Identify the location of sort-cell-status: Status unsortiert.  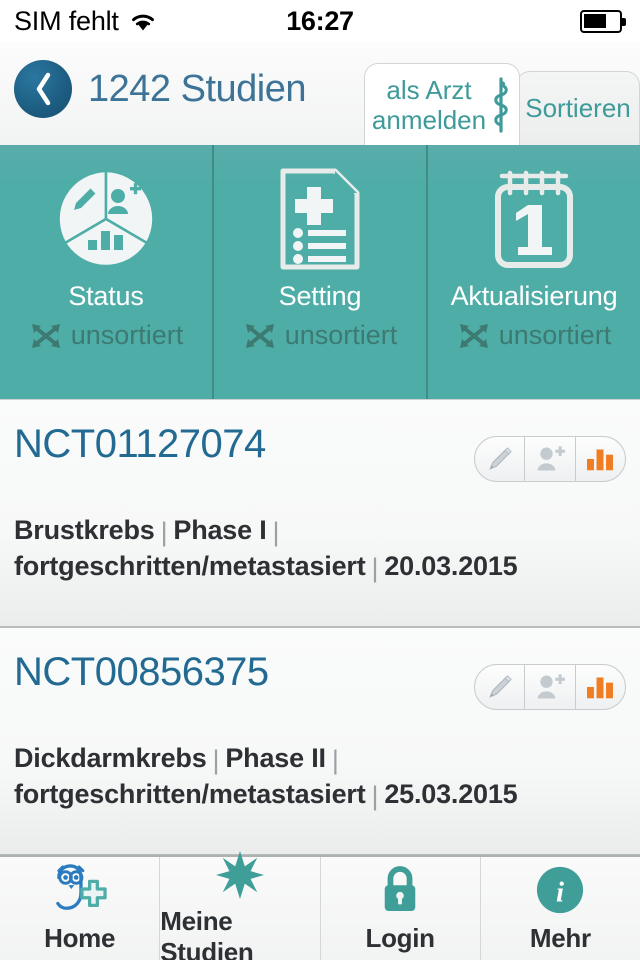
(106, 272).